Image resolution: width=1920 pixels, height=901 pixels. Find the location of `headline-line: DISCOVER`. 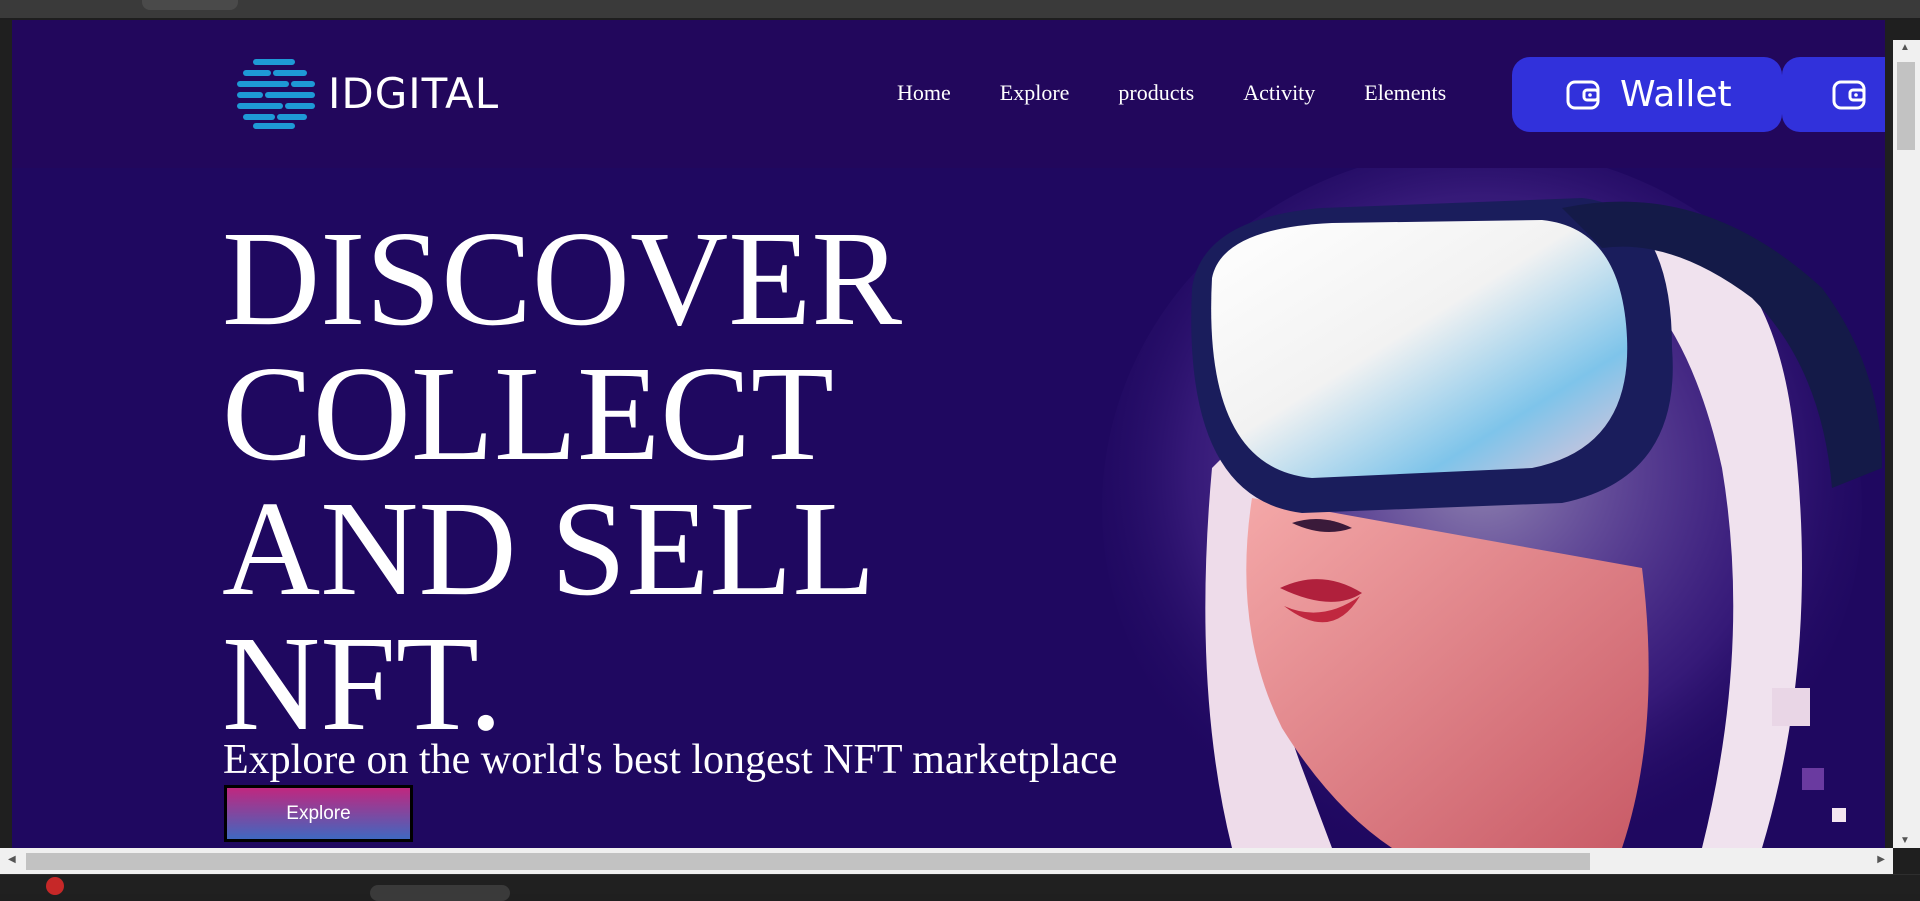

headline-line: DISCOVER is located at coordinates (562, 279).